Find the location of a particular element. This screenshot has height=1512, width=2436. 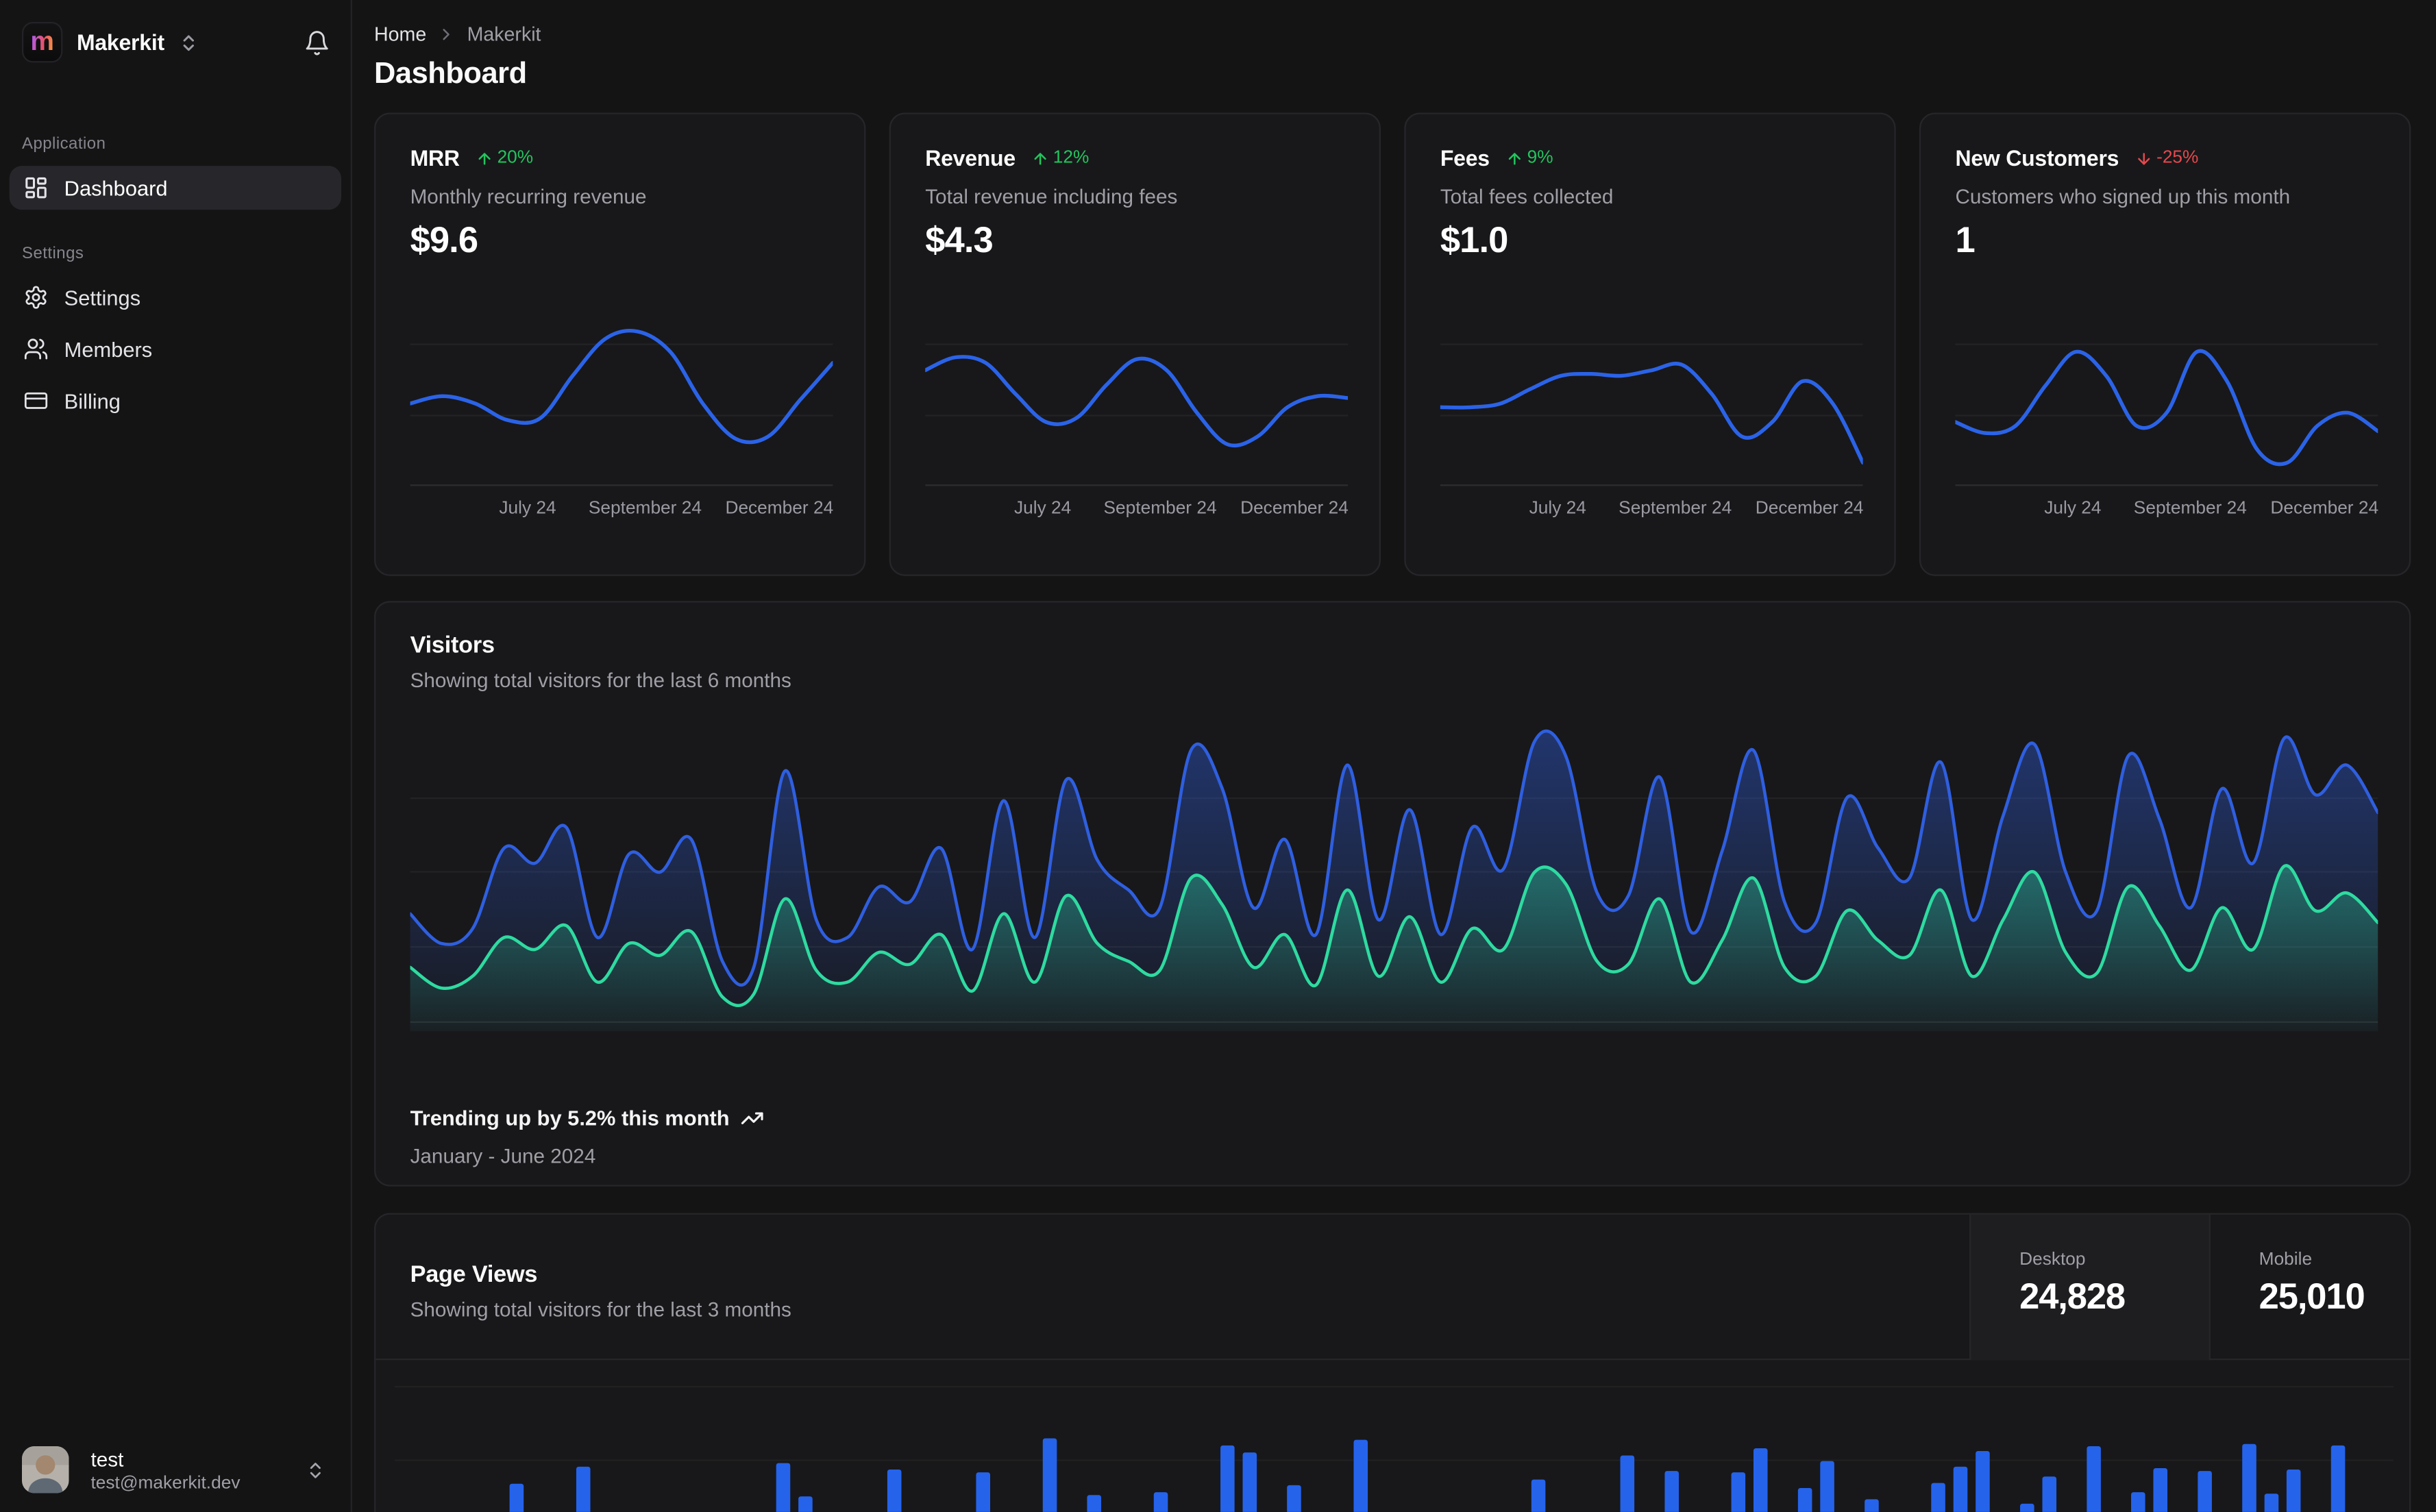

notifications-button is located at coordinates (317, 45).